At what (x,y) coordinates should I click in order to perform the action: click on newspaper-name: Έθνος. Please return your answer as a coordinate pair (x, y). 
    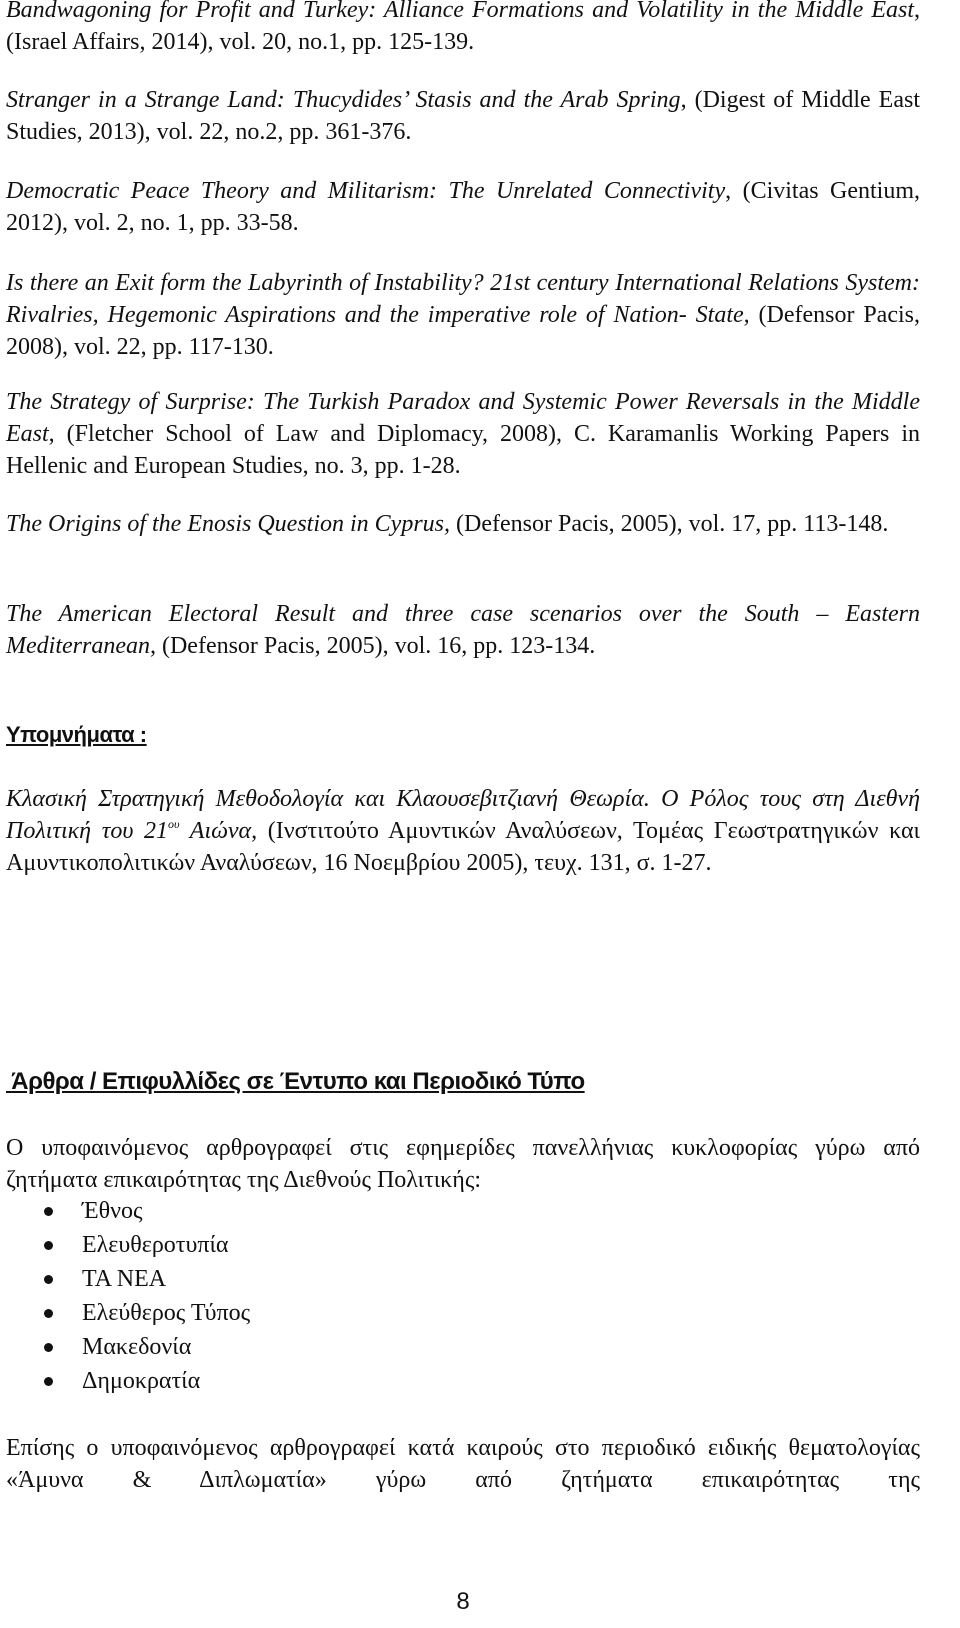
    Looking at the image, I should click on (112, 1211).